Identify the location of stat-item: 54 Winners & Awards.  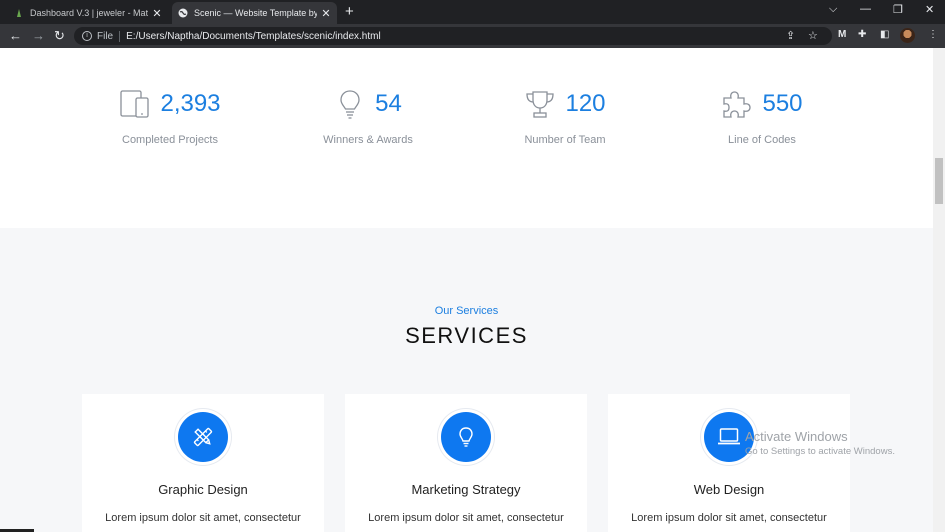
(368, 117).